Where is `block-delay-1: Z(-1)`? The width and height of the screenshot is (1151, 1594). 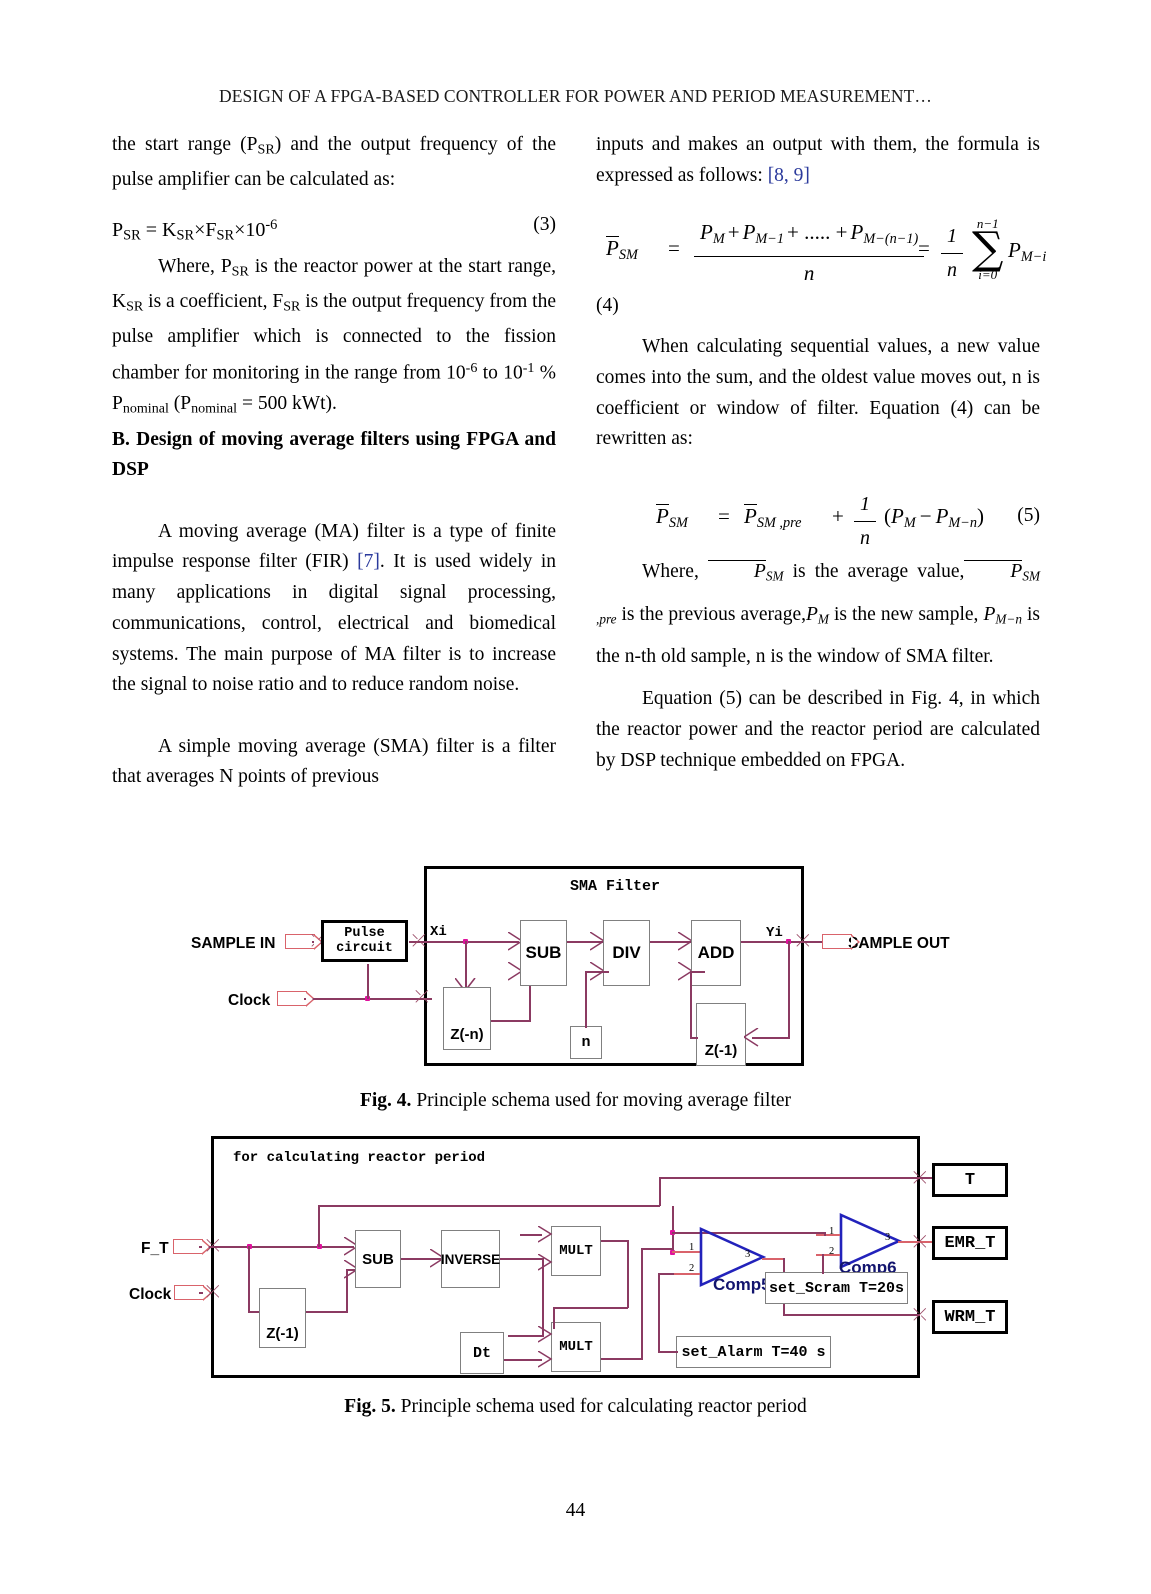
block-delay-1: Z(-1) is located at coordinates (721, 1034).